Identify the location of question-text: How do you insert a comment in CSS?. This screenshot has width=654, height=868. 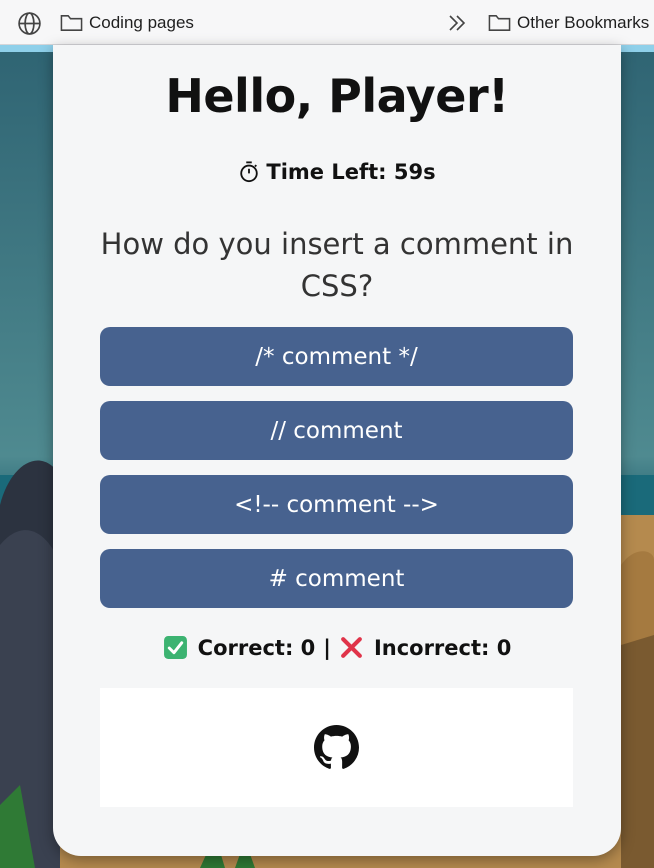
(337, 265).